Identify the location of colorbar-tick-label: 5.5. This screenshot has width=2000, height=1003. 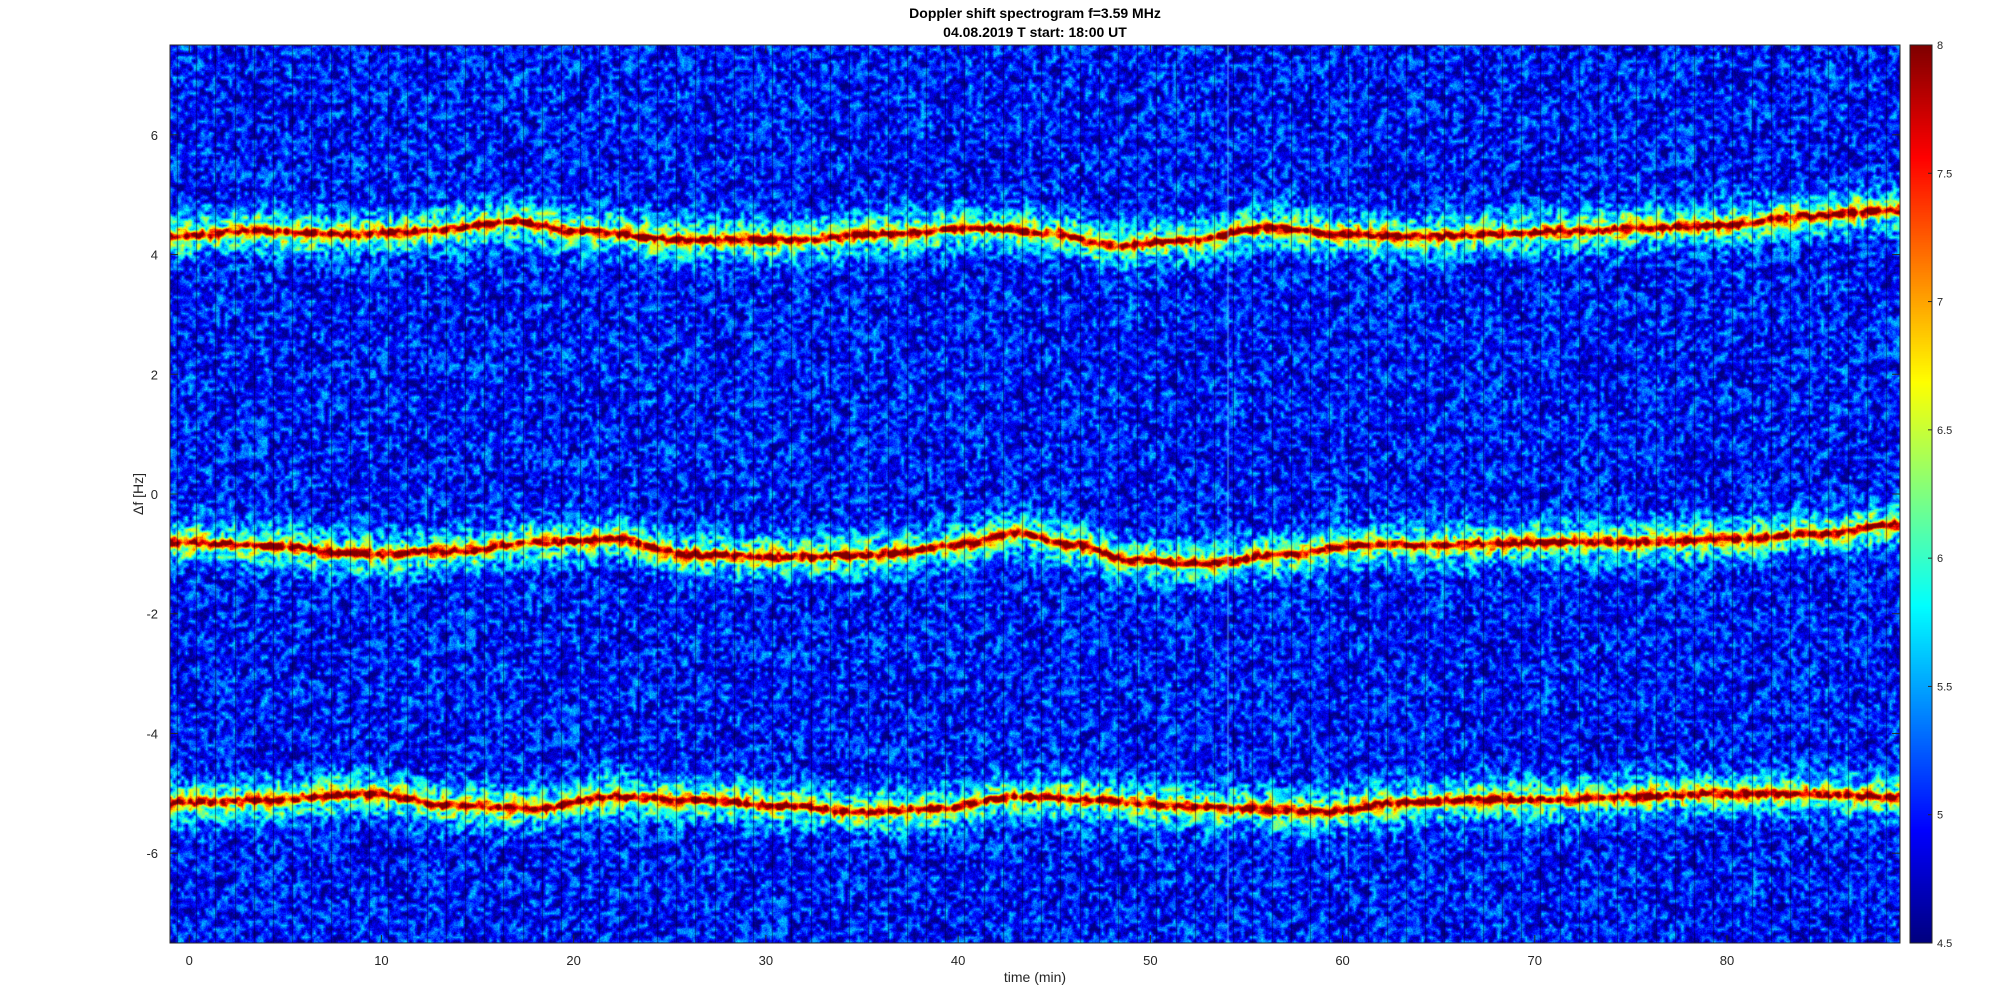
(1944, 687).